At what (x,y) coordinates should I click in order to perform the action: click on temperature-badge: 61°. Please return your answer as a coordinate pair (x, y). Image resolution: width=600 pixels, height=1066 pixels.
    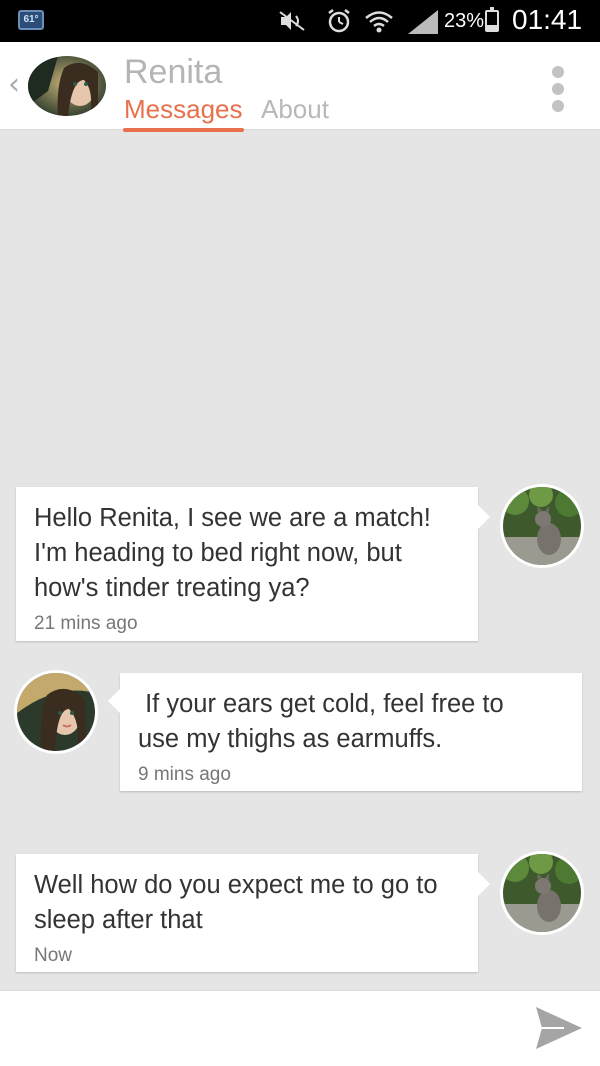
    Looking at the image, I should click on (31, 20).